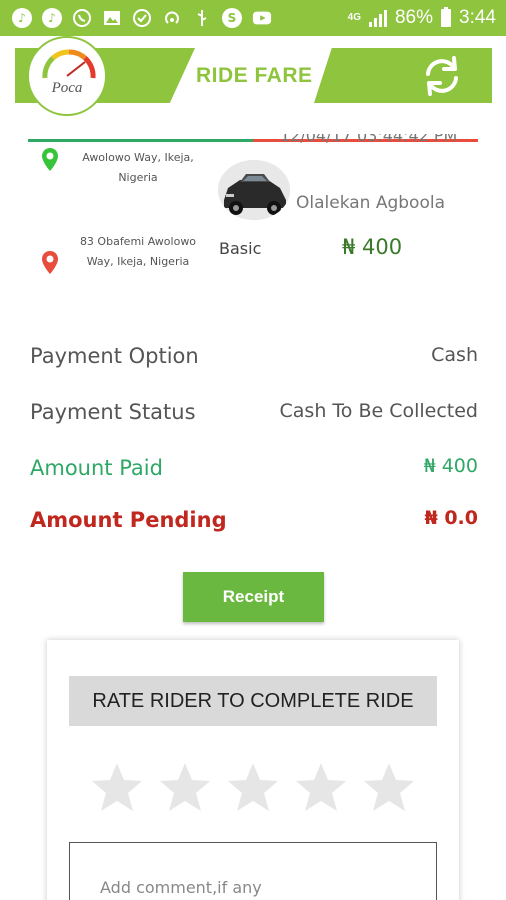 This screenshot has width=506, height=900. I want to click on payment-option-value: Cash, so click(454, 355).